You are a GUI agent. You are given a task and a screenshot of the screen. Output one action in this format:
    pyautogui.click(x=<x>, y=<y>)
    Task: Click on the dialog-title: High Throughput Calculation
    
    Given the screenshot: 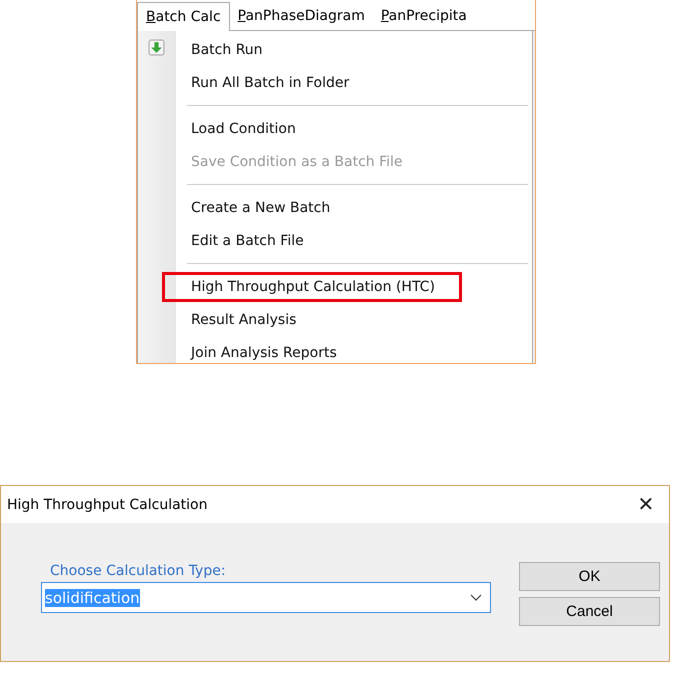 What is the action you would take?
    pyautogui.click(x=107, y=504)
    